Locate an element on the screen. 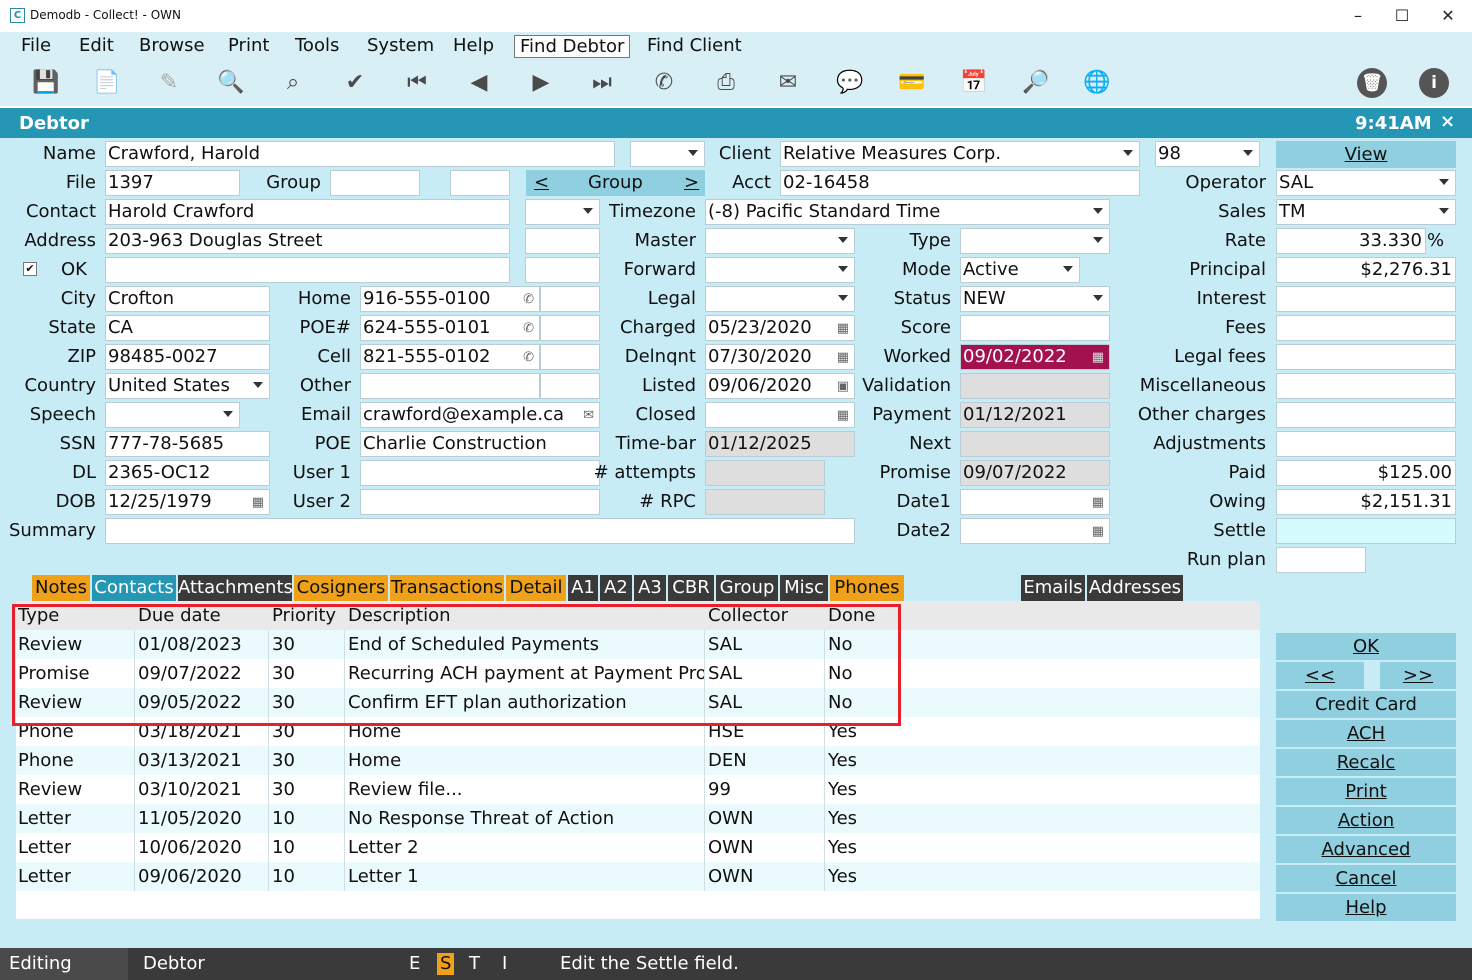 The width and height of the screenshot is (1472, 980). file-field: 1397 is located at coordinates (172, 183).